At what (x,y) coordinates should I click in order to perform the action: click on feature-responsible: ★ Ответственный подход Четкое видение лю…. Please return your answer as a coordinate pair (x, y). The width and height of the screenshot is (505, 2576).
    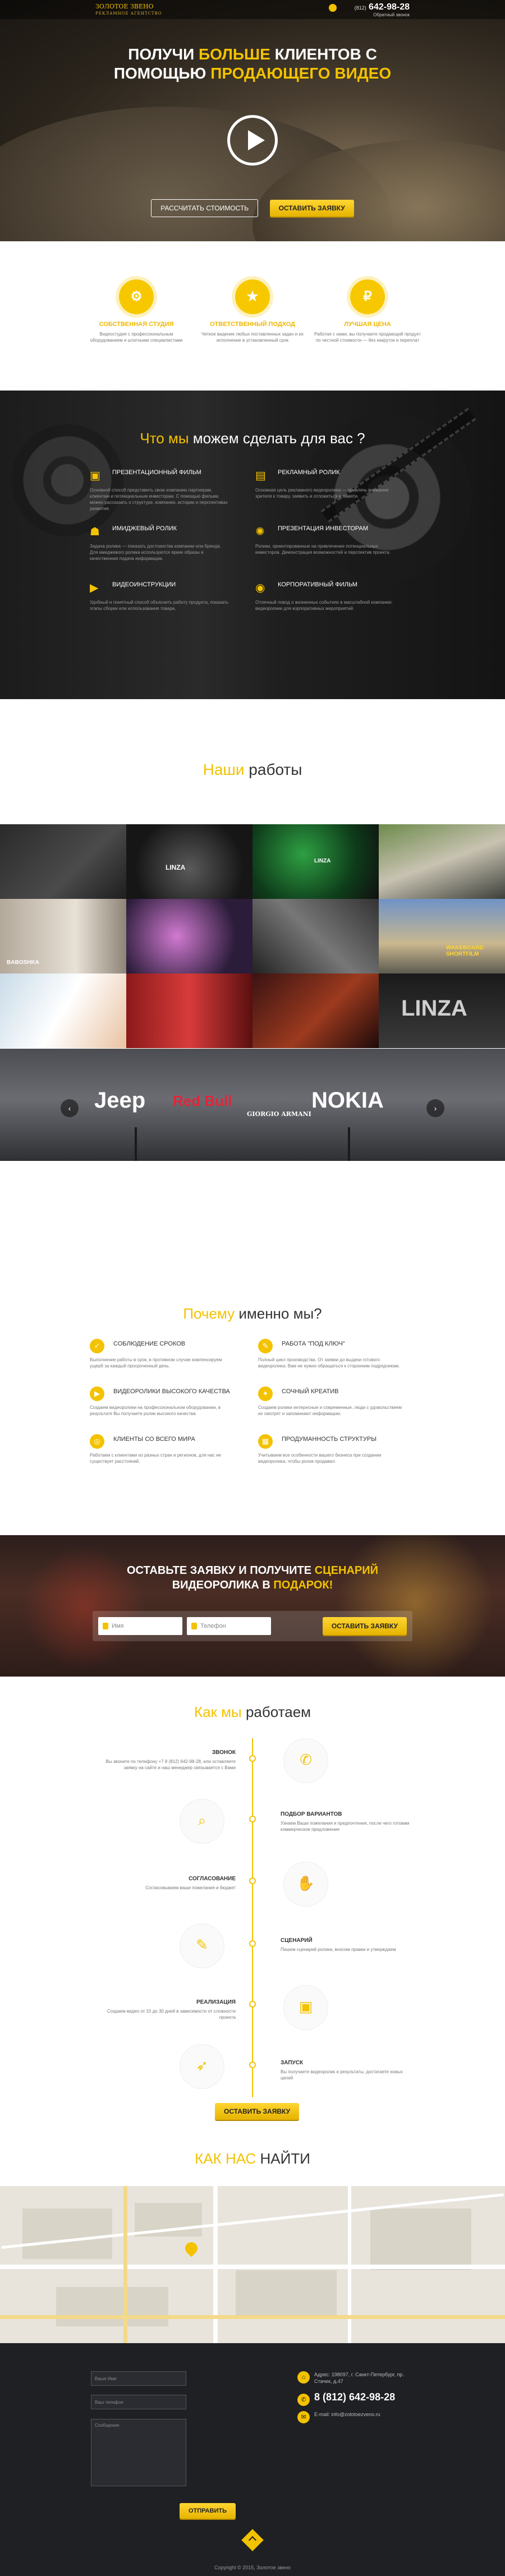
    Looking at the image, I should click on (252, 311).